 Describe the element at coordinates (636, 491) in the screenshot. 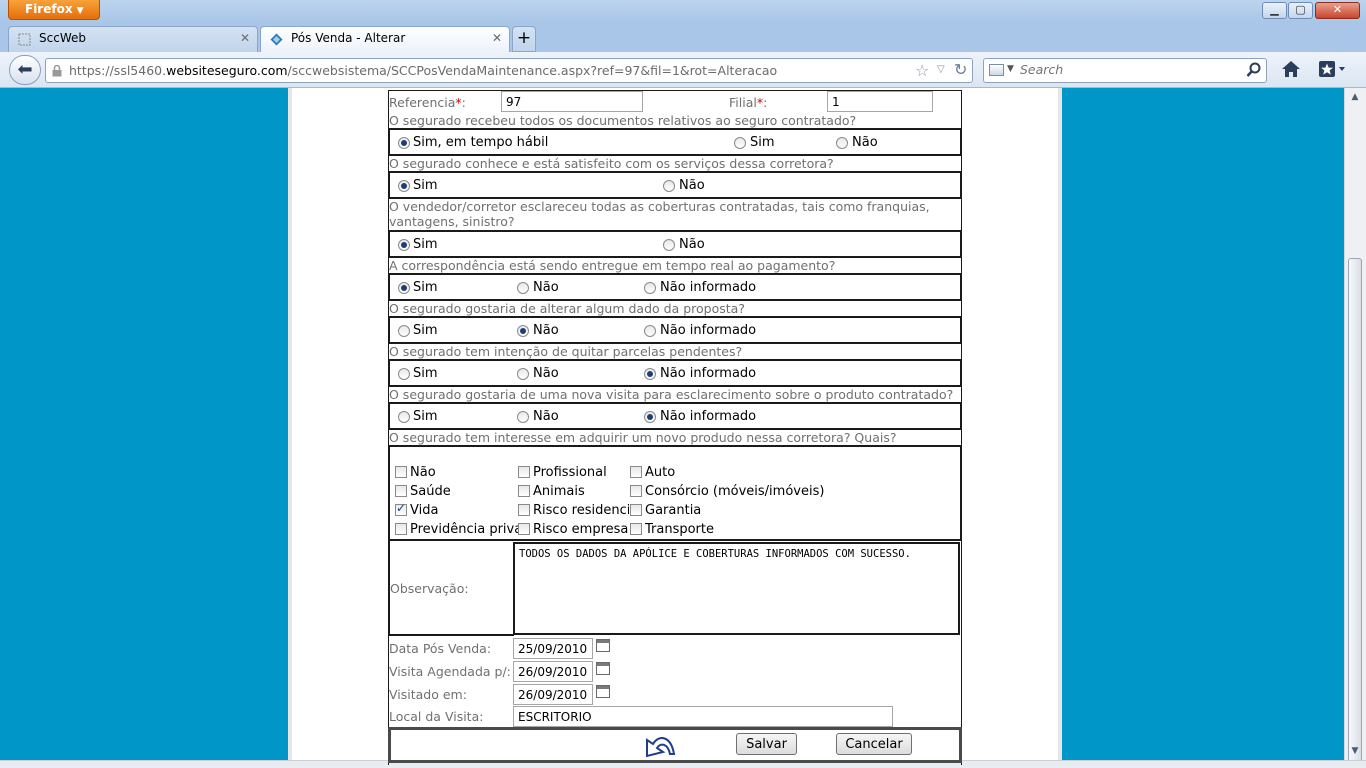

I see `product-checkbox-consorcio` at that location.